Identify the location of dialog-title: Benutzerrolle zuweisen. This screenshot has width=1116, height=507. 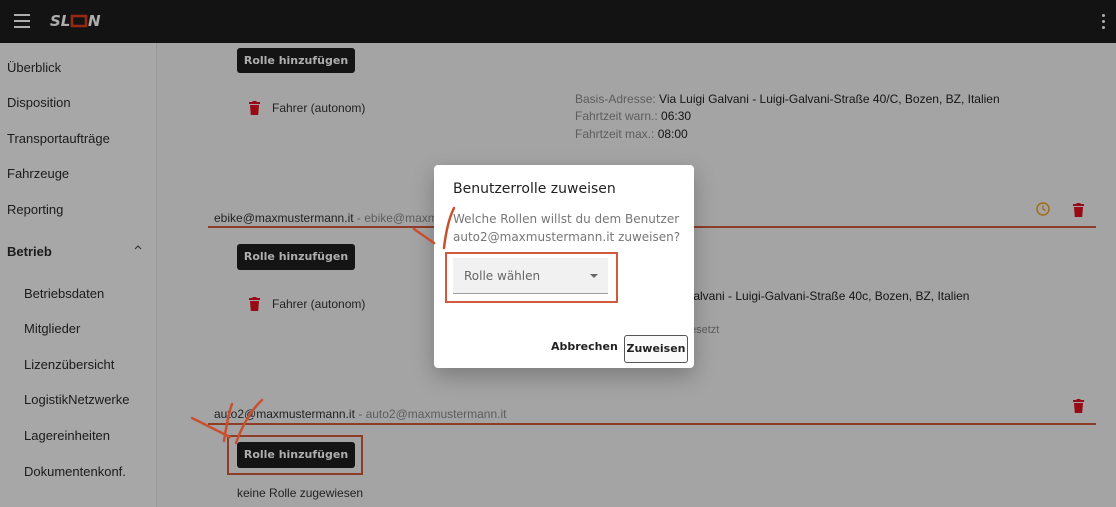
(534, 189).